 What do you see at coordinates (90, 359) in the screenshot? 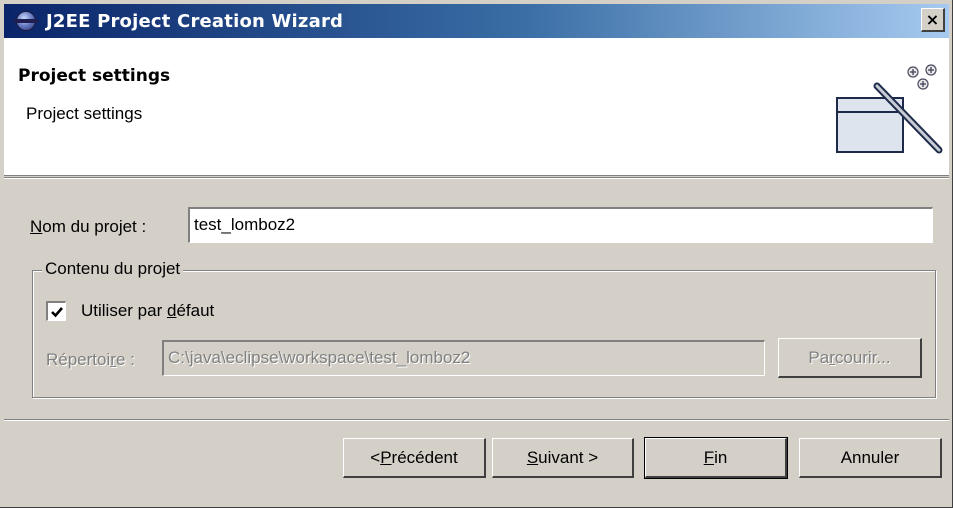
I see `directory-label: Répertoire :` at bounding box center [90, 359].